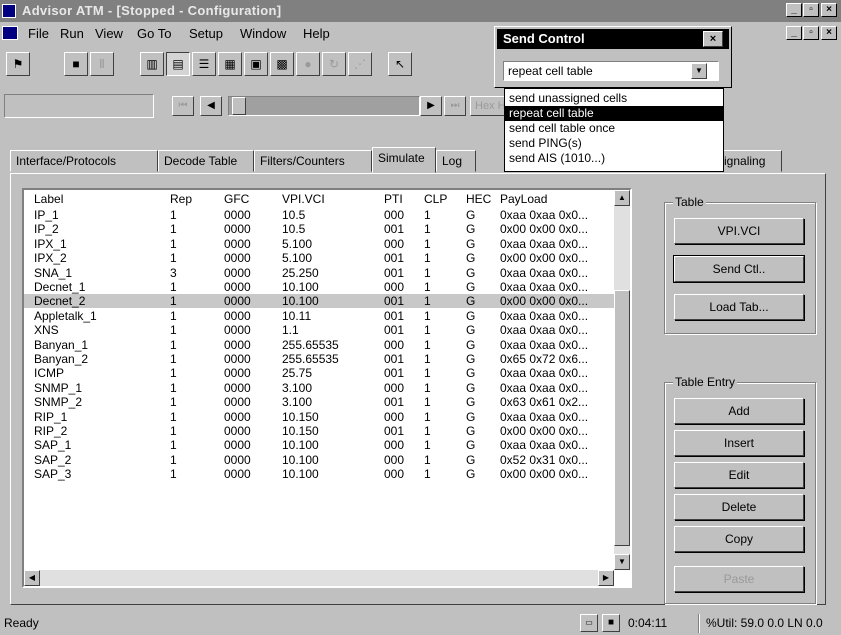  What do you see at coordinates (154, 33) in the screenshot?
I see `menu-goto: Go To` at bounding box center [154, 33].